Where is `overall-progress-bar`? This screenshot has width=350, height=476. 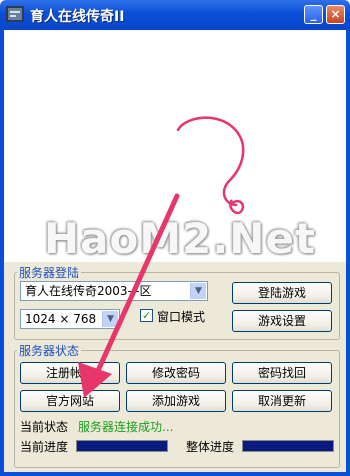
overall-progress-bar is located at coordinates (288, 446).